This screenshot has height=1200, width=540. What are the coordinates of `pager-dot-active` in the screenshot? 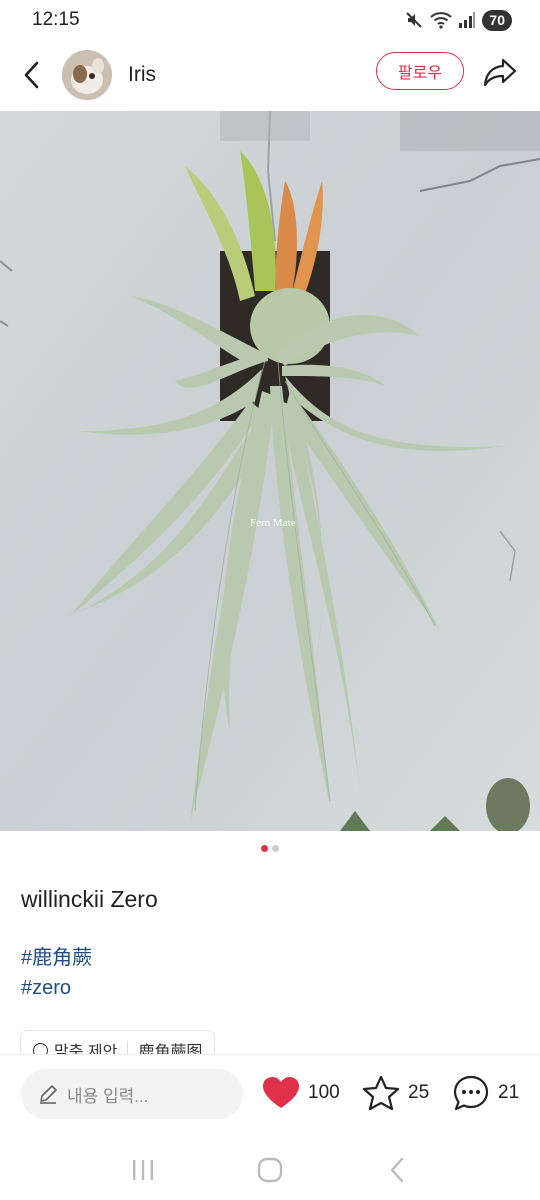 It's located at (264, 848).